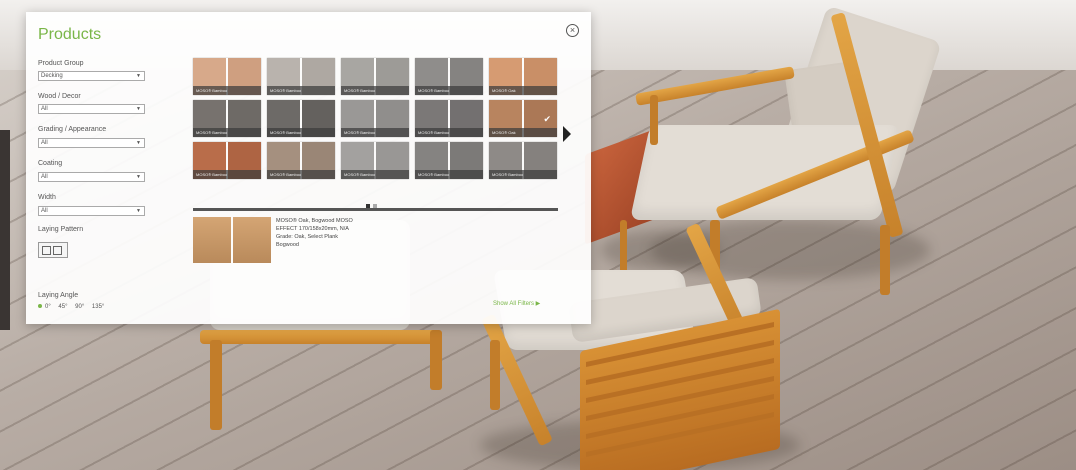 The height and width of the screenshot is (470, 1076). What do you see at coordinates (287, 245) in the screenshot?
I see `detail-line: Bogwood` at bounding box center [287, 245].